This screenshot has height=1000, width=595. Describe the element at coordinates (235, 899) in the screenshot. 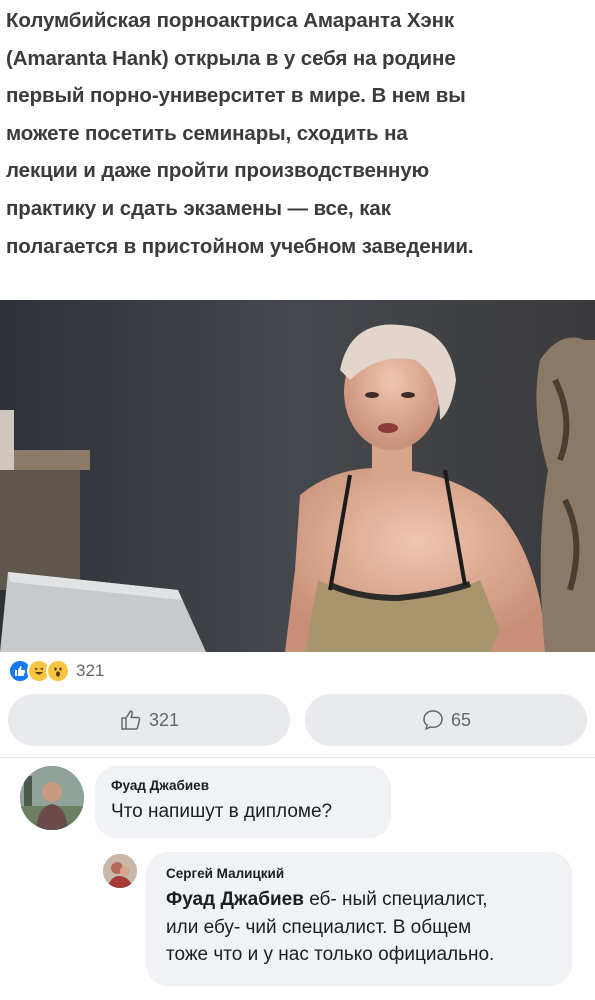

I see `mention-link: Фуад Джабиев` at that location.